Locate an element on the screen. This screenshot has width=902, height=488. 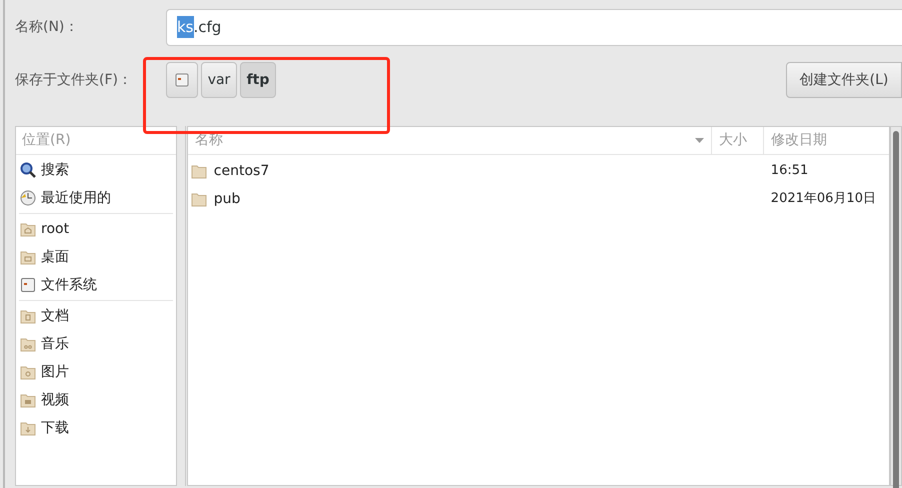
place-item: 桌面 is located at coordinates (55, 257).